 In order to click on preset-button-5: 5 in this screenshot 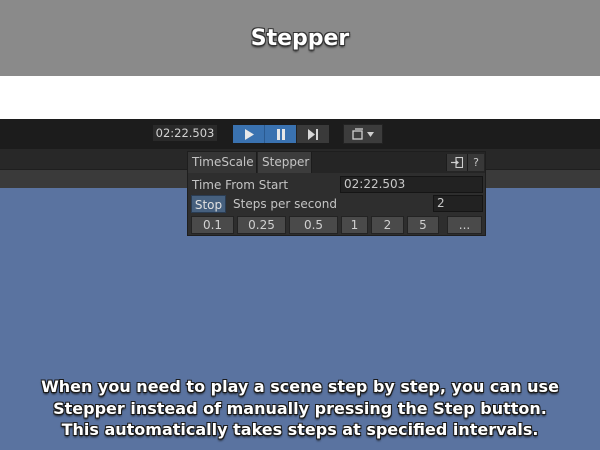, I will do `click(423, 225)`.